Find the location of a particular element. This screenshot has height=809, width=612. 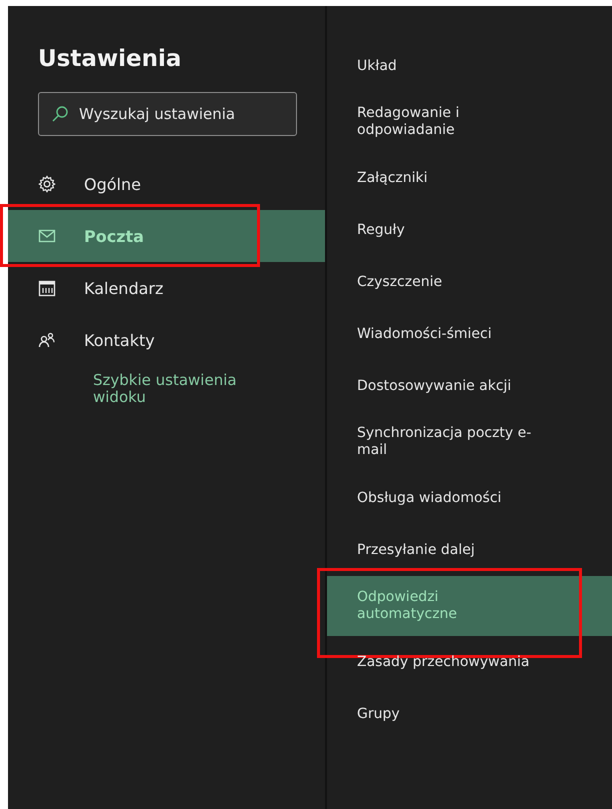

gear-icon is located at coordinates (47, 184).